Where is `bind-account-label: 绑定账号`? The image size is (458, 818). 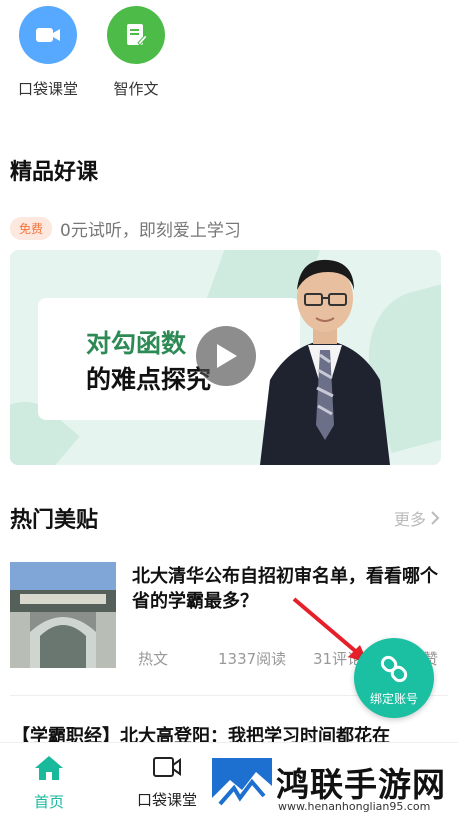
bind-account-label: 绑定账号 is located at coordinates (393, 699).